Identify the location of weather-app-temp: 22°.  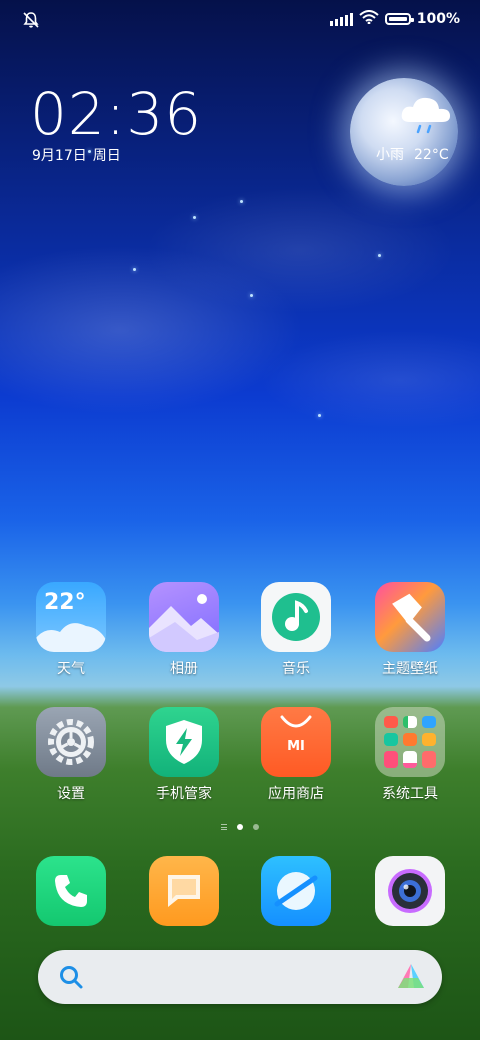
(65, 602).